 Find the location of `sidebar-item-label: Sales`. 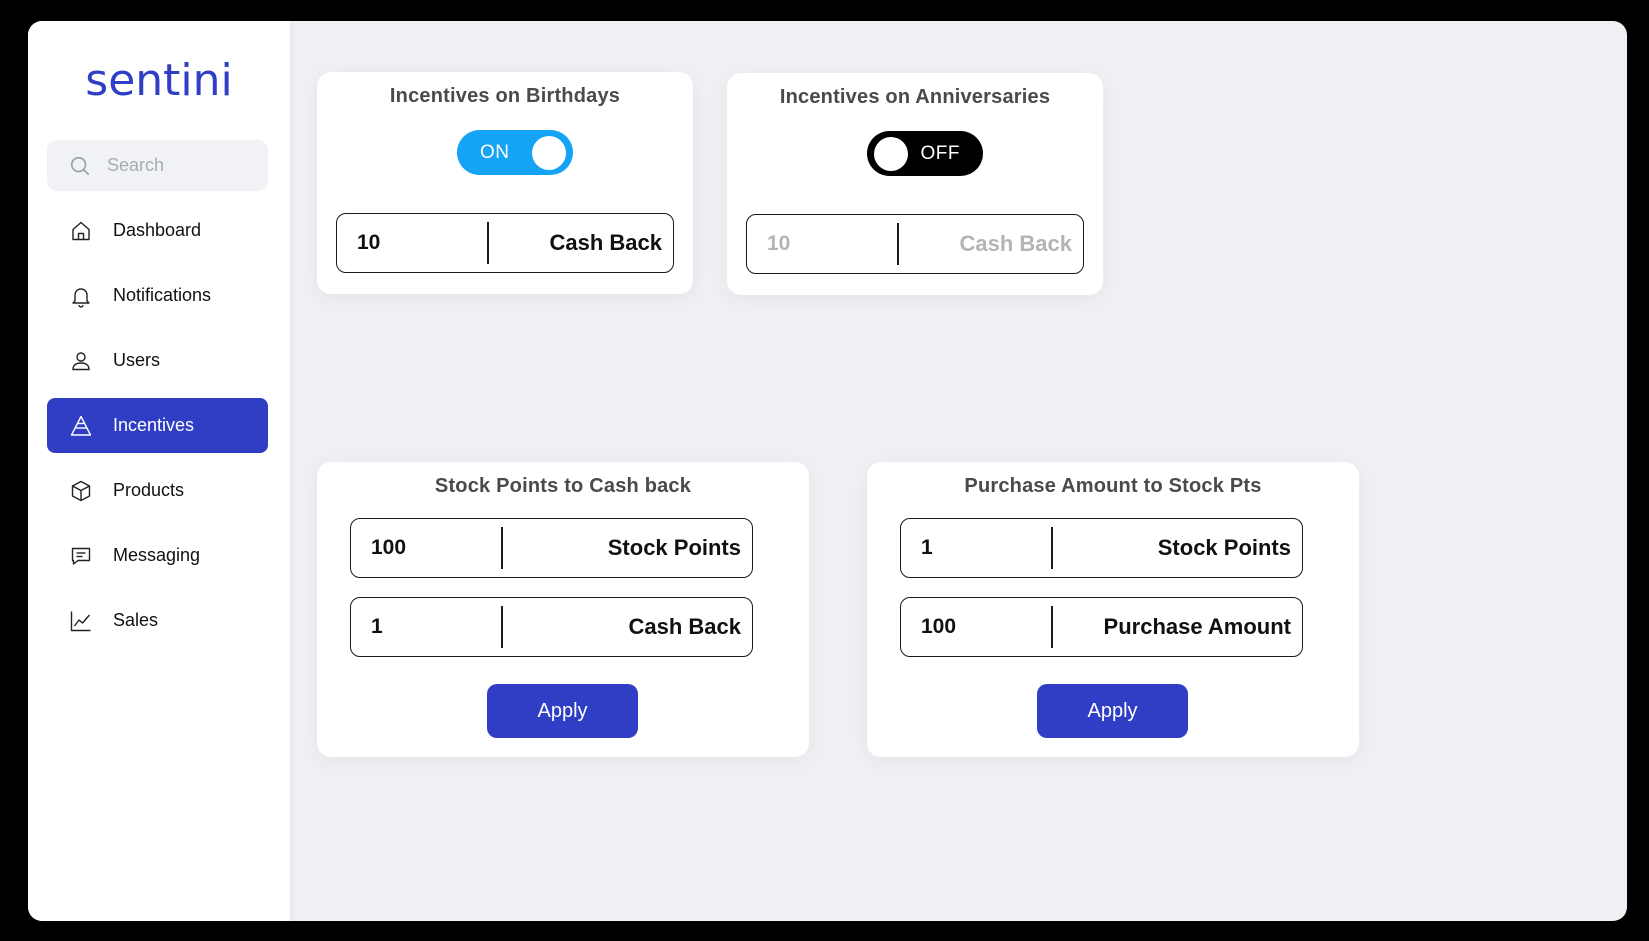

sidebar-item-label: Sales is located at coordinates (136, 620).